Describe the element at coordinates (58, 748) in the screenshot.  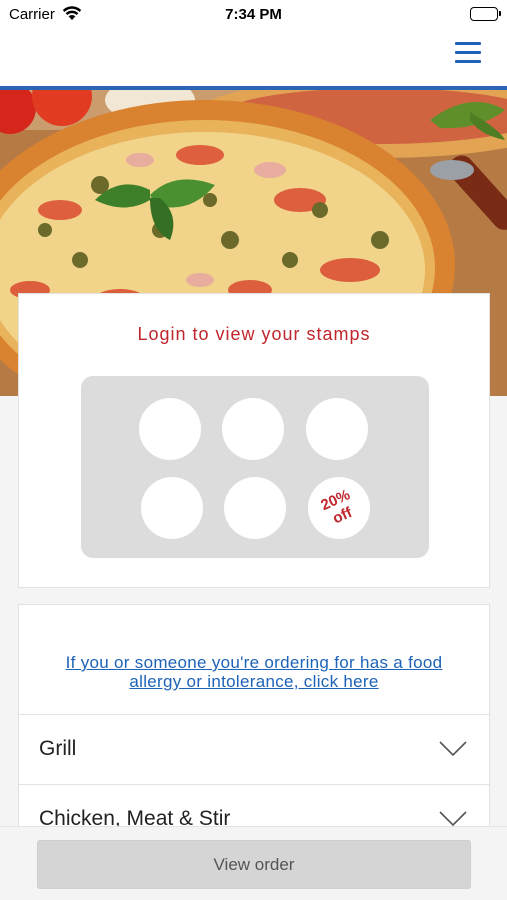
I see `category-label: Grill` at that location.